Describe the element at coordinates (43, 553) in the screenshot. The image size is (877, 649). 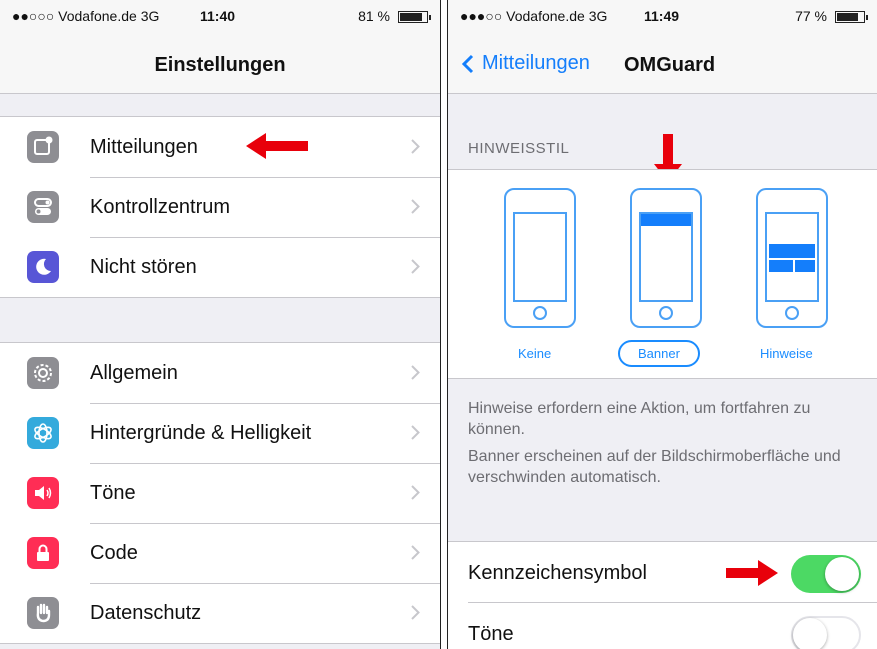
I see `lock-icon` at that location.